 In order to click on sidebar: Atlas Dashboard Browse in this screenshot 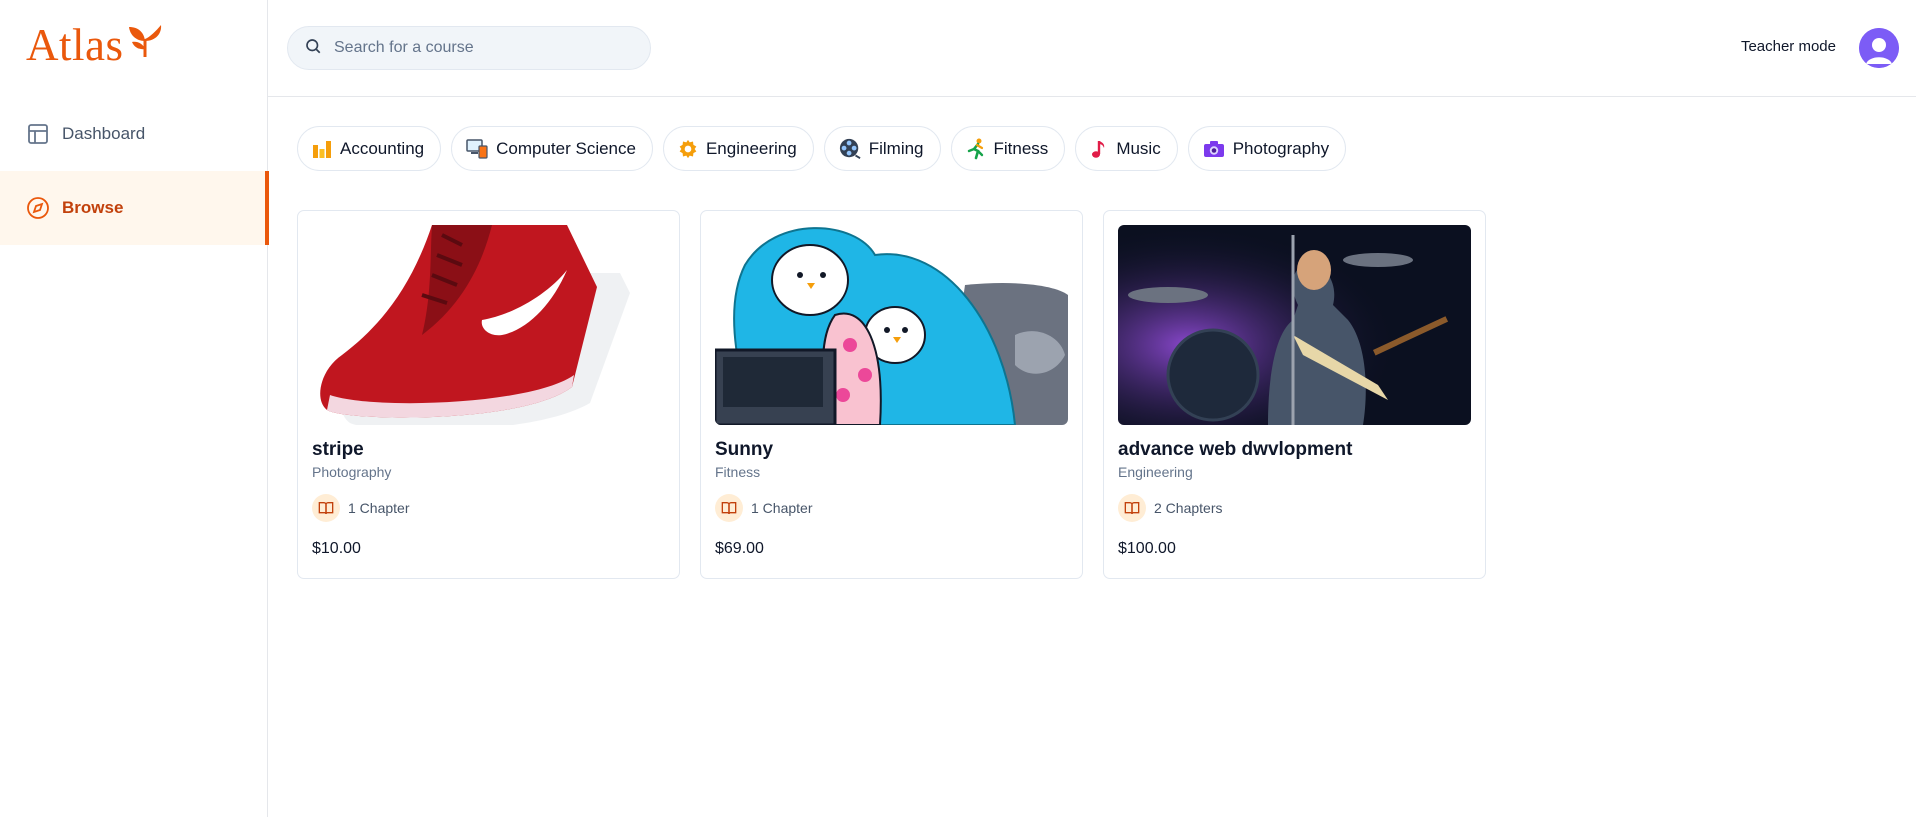, I will do `click(134, 408)`.